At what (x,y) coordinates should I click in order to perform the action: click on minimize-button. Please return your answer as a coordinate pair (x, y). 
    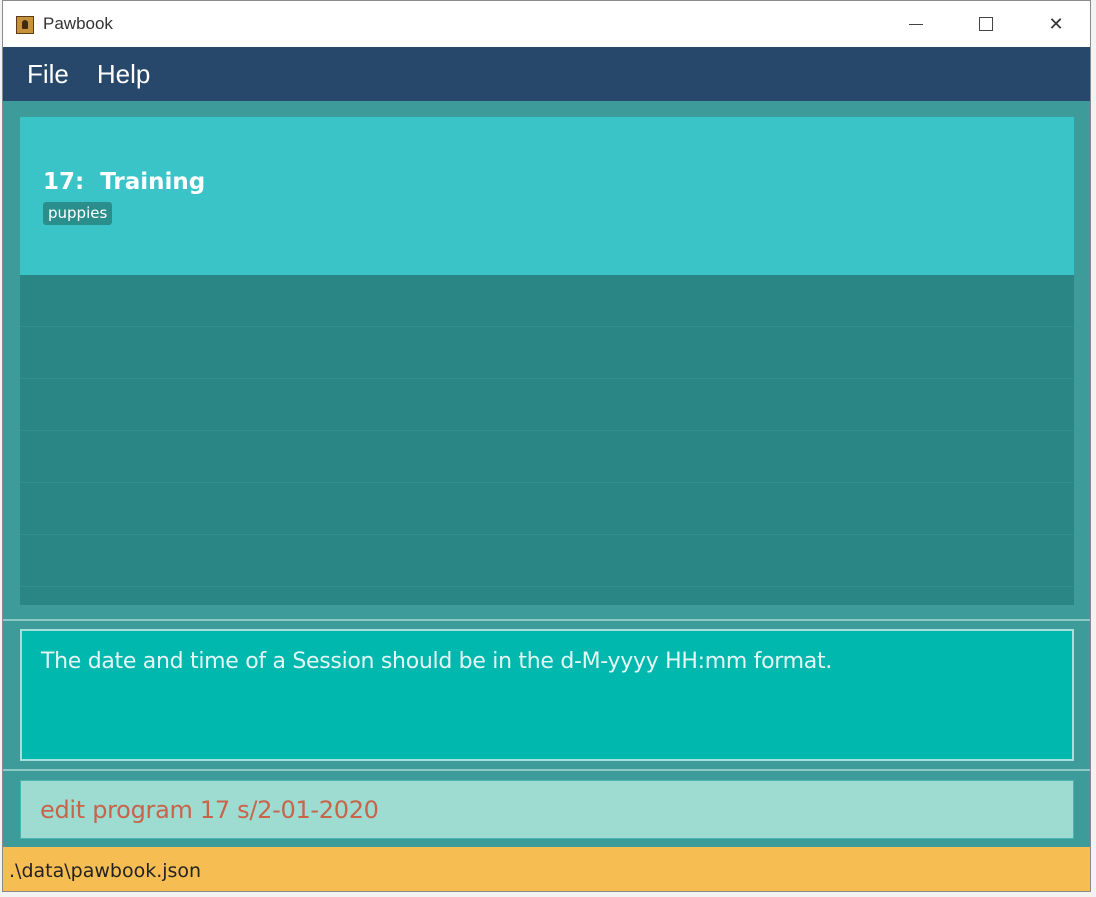
    Looking at the image, I should click on (916, 24).